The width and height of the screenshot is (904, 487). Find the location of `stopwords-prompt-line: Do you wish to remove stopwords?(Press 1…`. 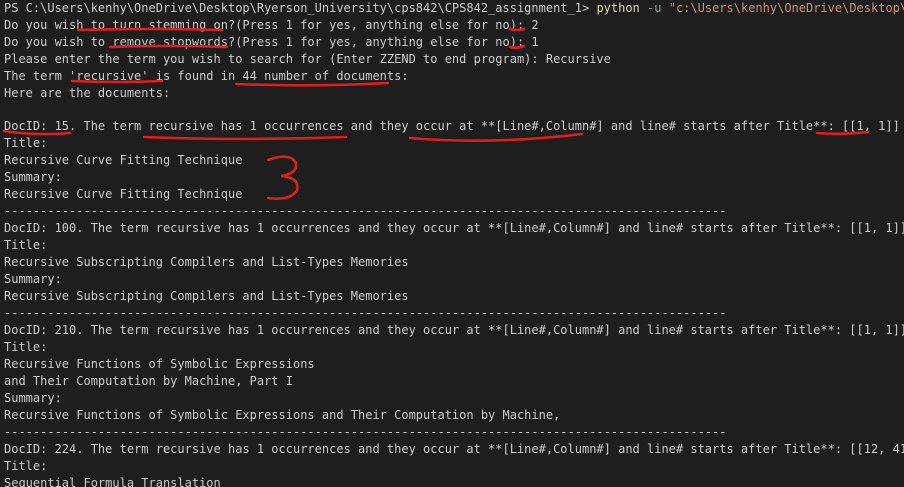

stopwords-prompt-line: Do you wish to remove stopwords?(Press 1… is located at coordinates (271, 42).